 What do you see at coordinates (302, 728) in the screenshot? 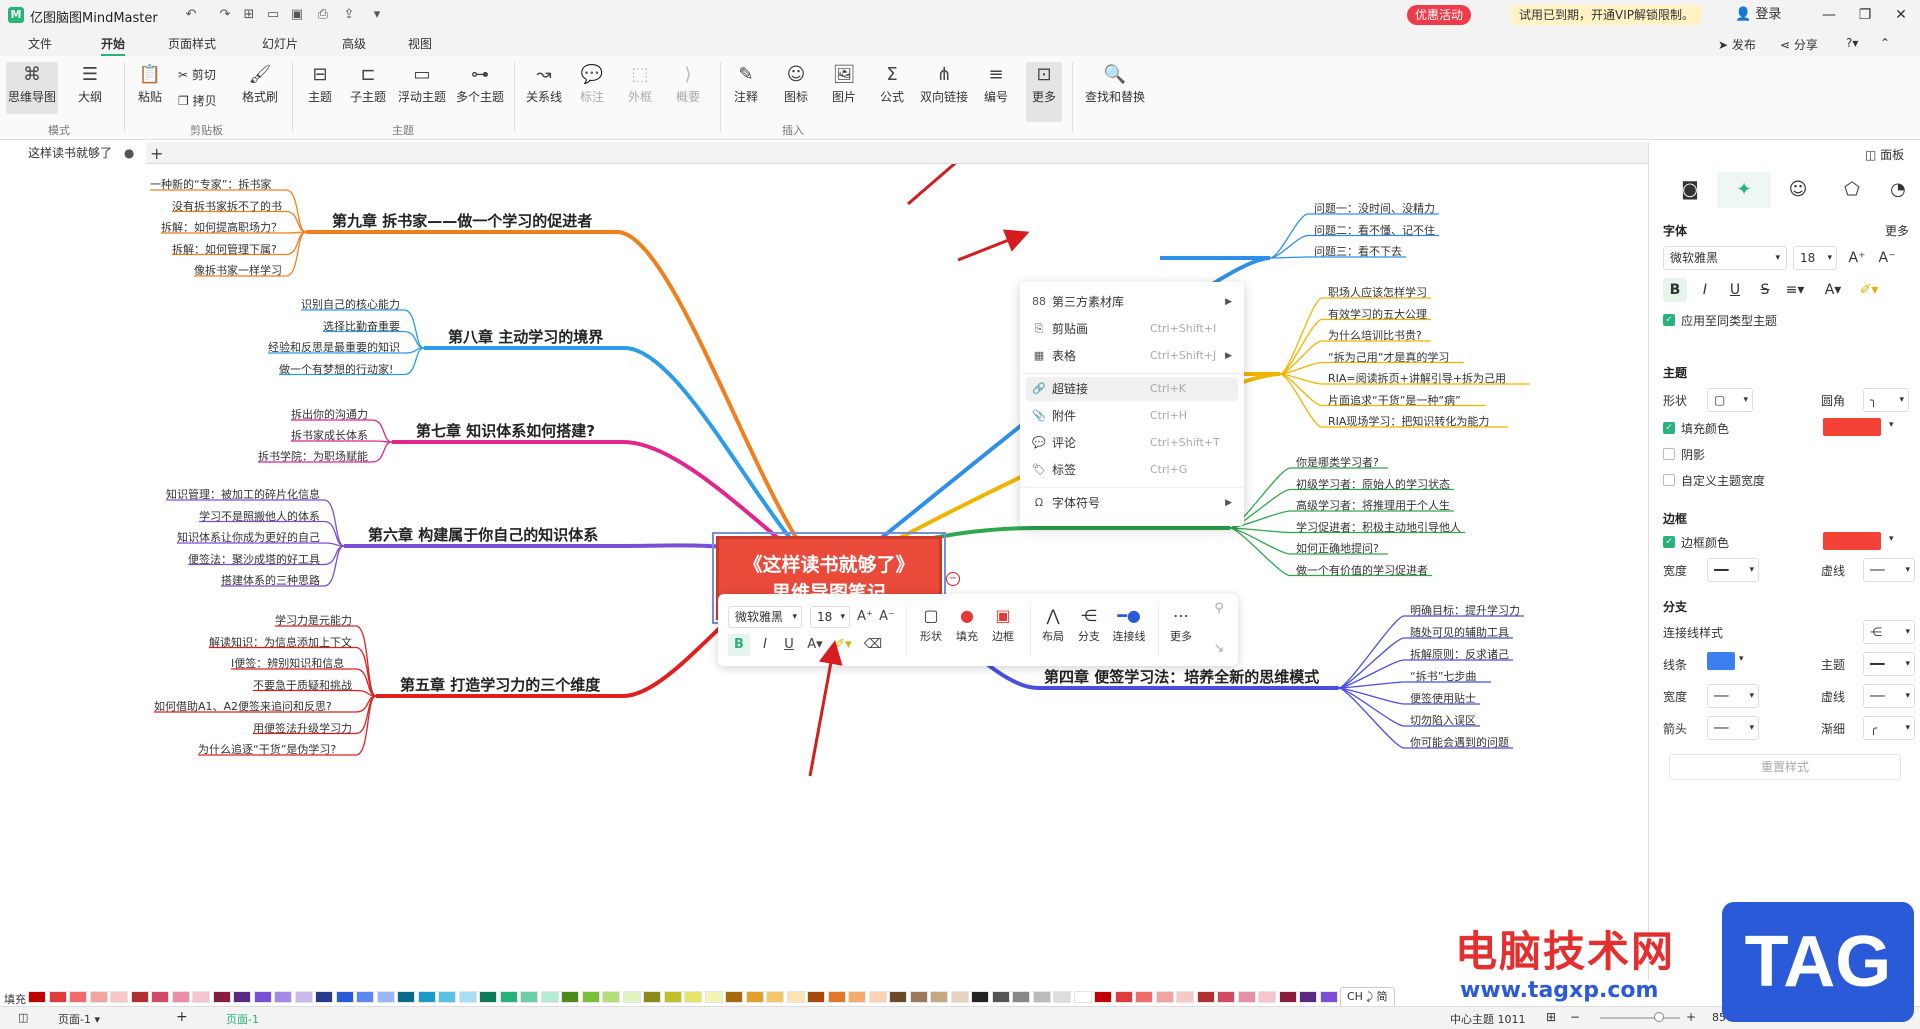
I see `subtopic: 用便签法升级学习力` at bounding box center [302, 728].